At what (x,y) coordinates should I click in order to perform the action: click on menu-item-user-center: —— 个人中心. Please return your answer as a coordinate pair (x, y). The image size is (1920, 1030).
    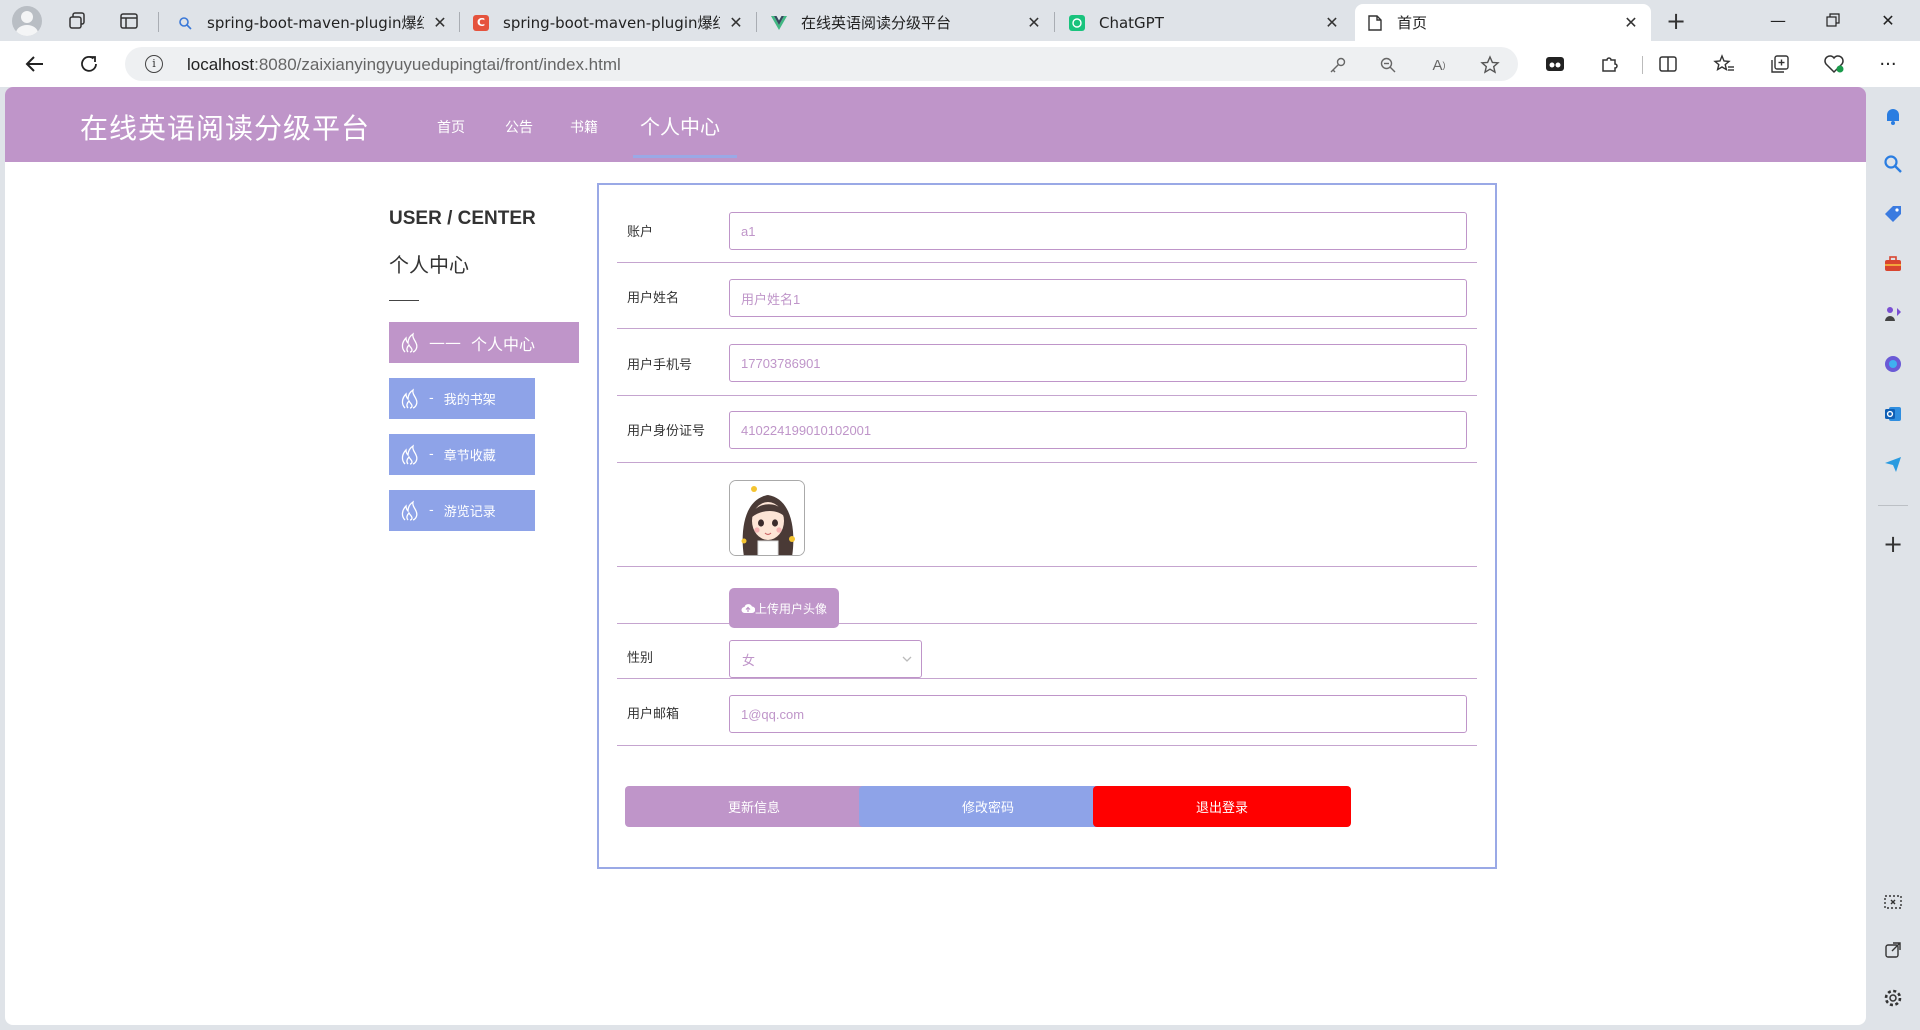
    Looking at the image, I should click on (484, 342).